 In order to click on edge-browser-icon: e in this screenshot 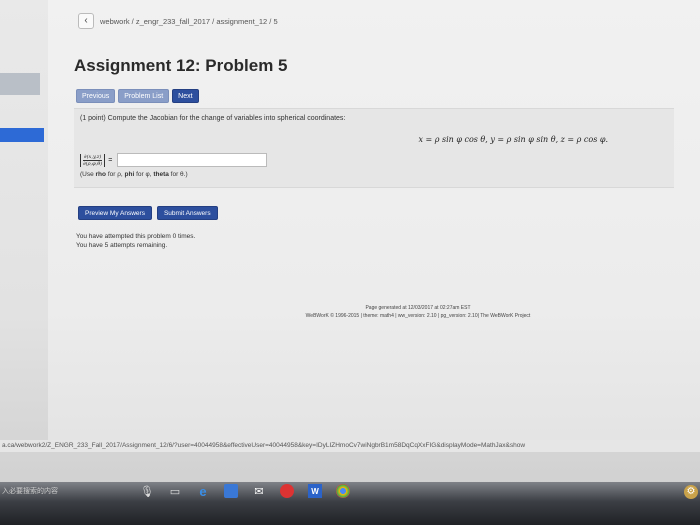, I will do `click(203, 491)`.